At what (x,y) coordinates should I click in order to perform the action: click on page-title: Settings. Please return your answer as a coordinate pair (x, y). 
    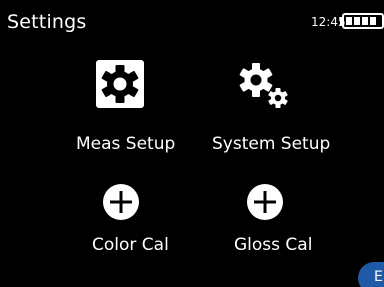
    Looking at the image, I should click on (47, 22).